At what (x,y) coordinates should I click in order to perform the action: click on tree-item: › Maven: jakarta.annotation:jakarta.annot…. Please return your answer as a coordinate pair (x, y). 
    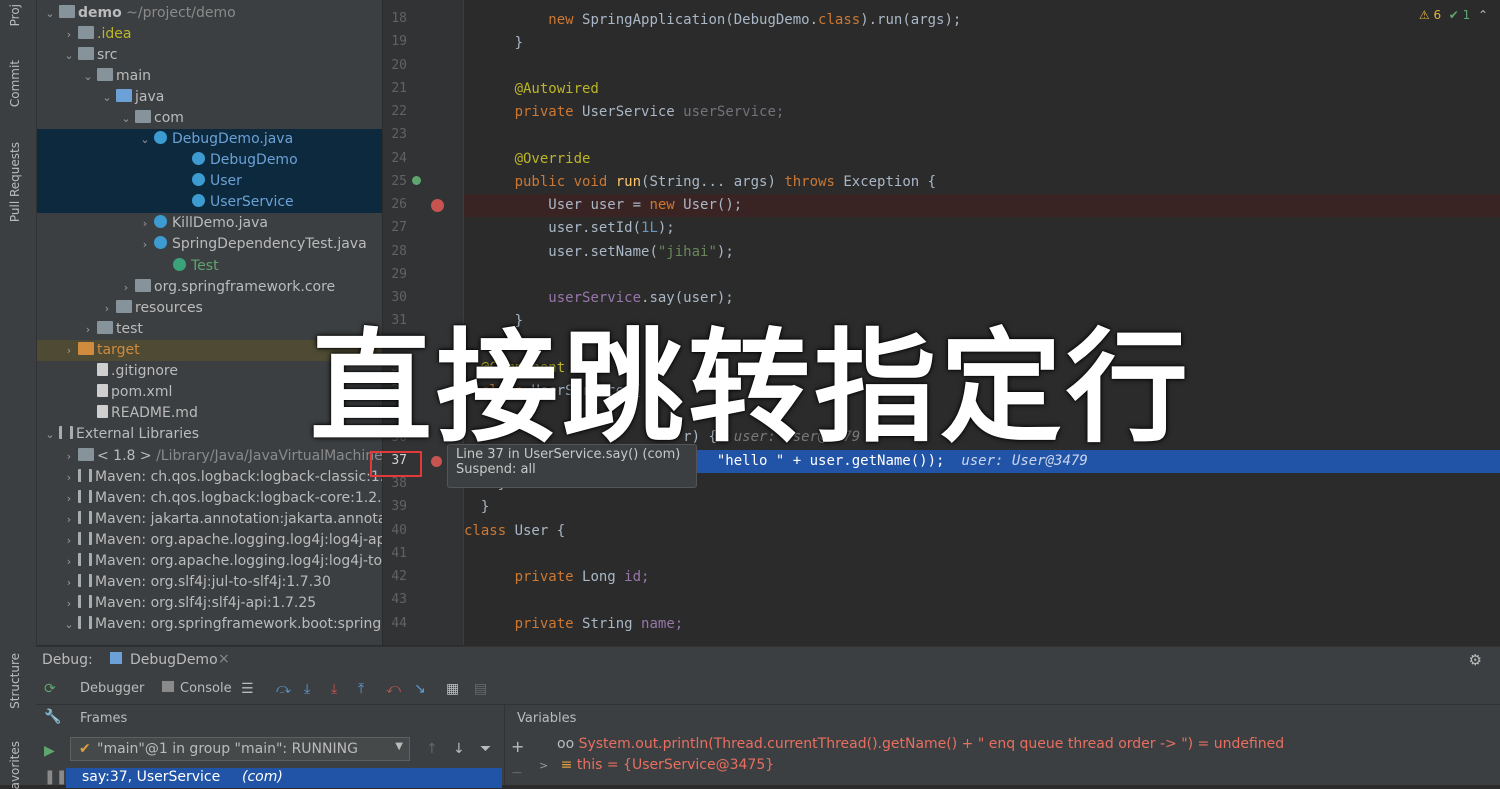
    Looking at the image, I should click on (209, 519).